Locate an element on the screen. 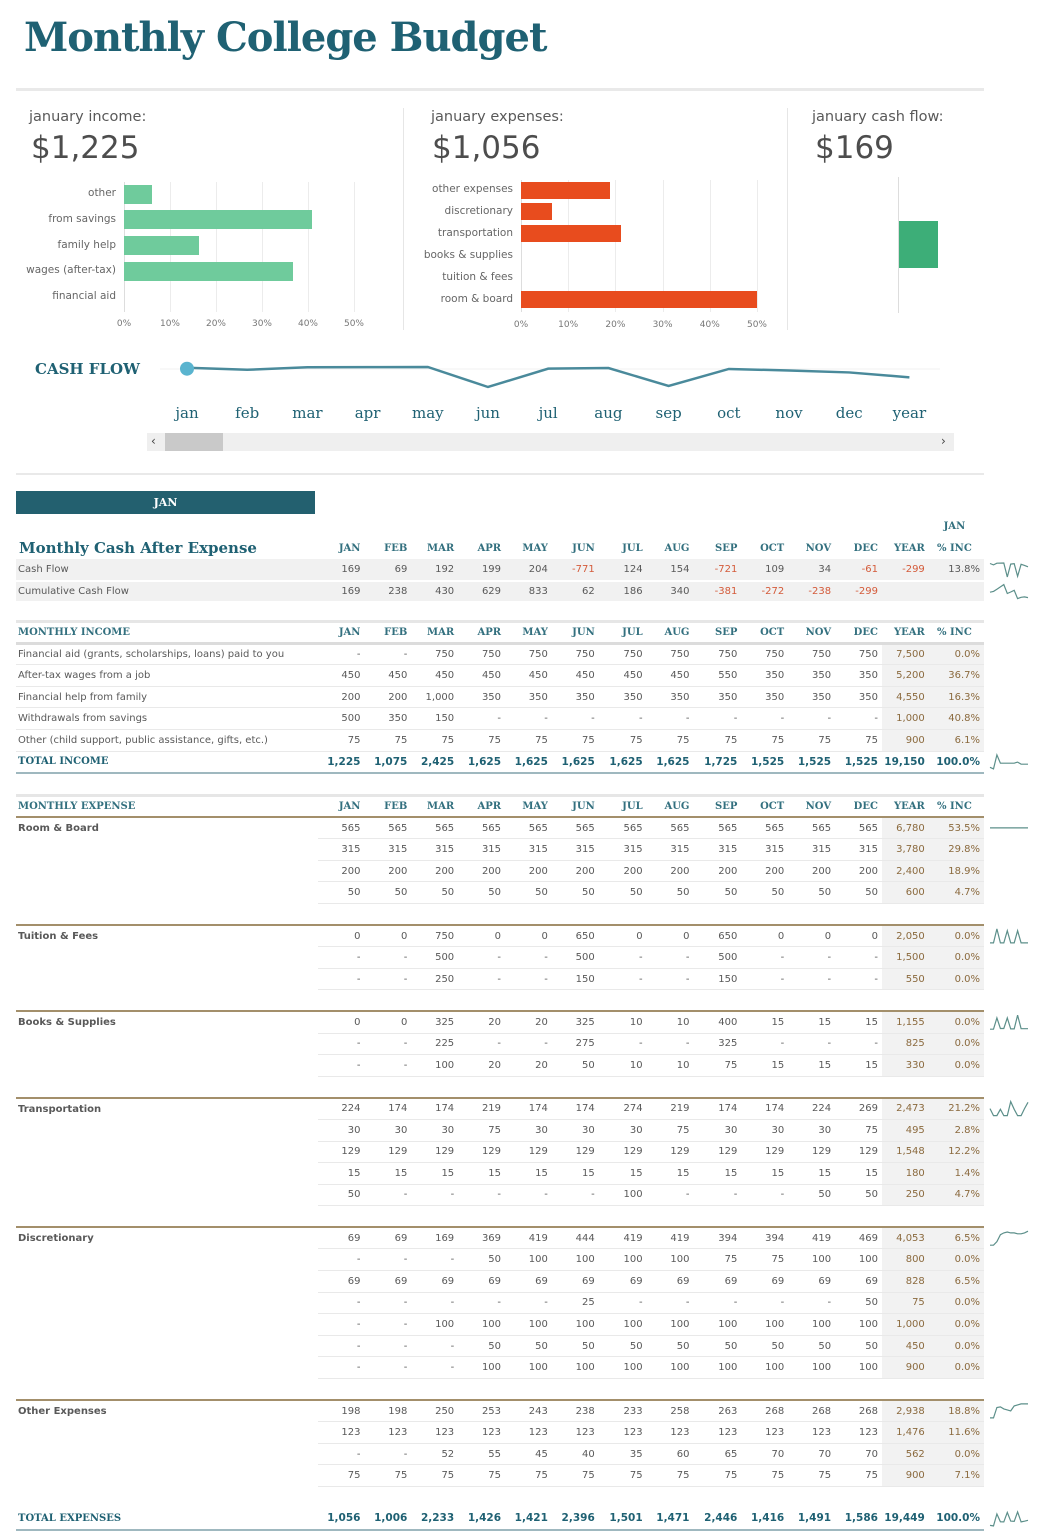  cell-value: 52 is located at coordinates (435, 1454).